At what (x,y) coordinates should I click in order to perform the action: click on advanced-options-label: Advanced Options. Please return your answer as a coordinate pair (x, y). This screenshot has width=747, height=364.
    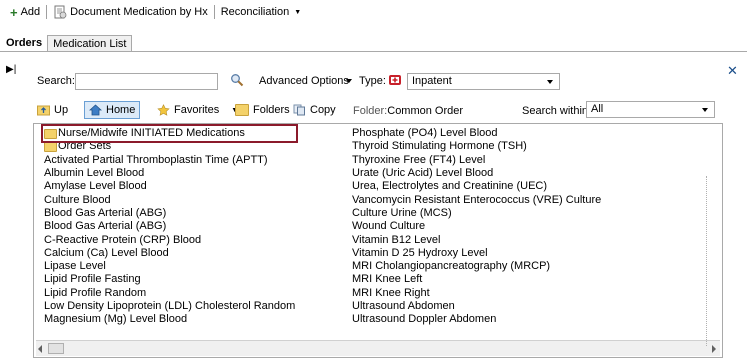
    Looking at the image, I should click on (304, 81).